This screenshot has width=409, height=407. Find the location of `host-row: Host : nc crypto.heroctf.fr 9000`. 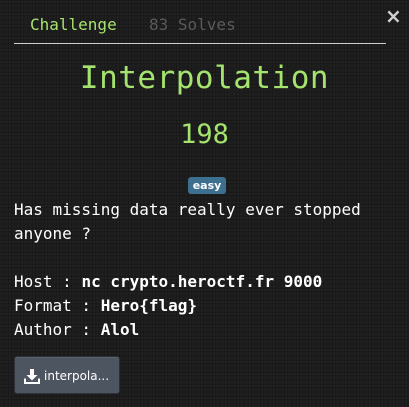

host-row: Host : nc crypto.heroctf.fr 9000 is located at coordinates (209, 282).